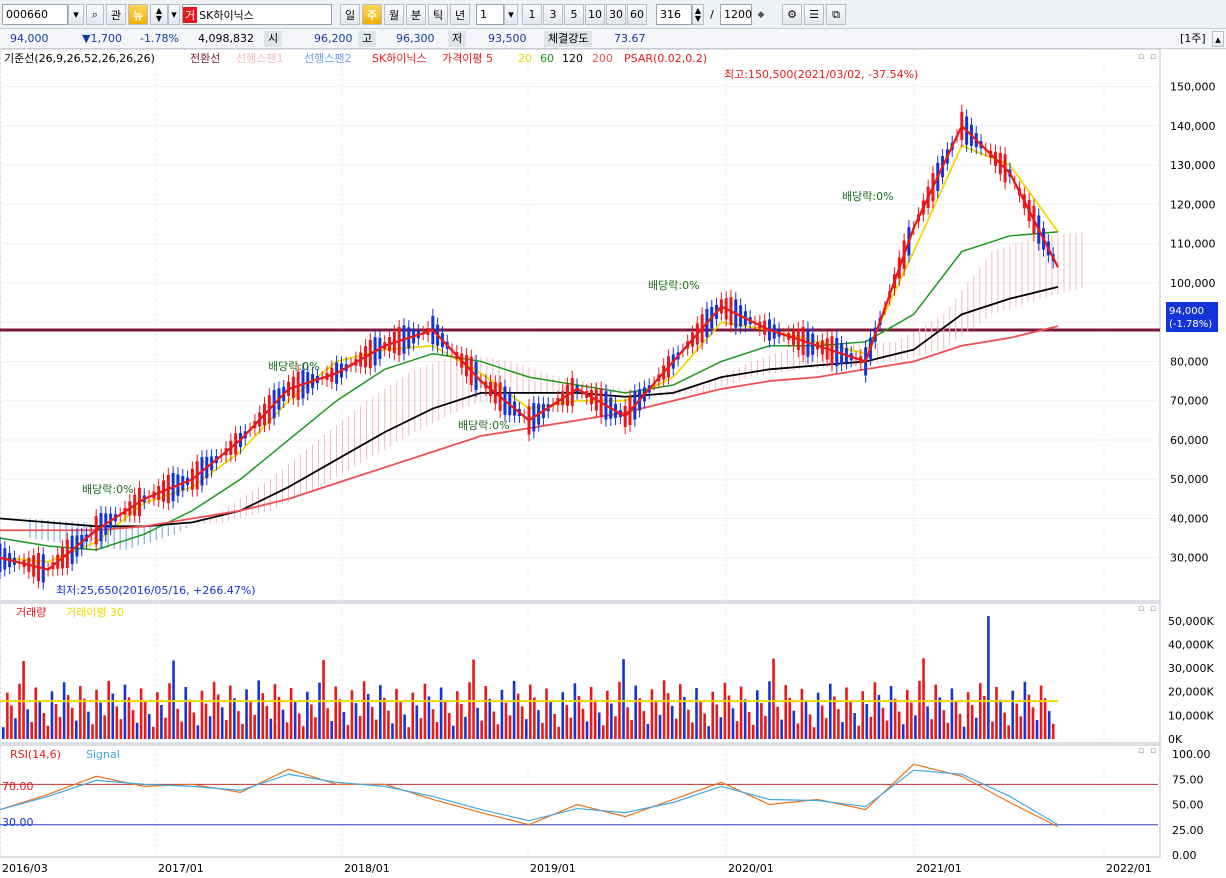 This screenshot has width=1226, height=878. What do you see at coordinates (674, 14) in the screenshot?
I see `count-input: 316` at bounding box center [674, 14].